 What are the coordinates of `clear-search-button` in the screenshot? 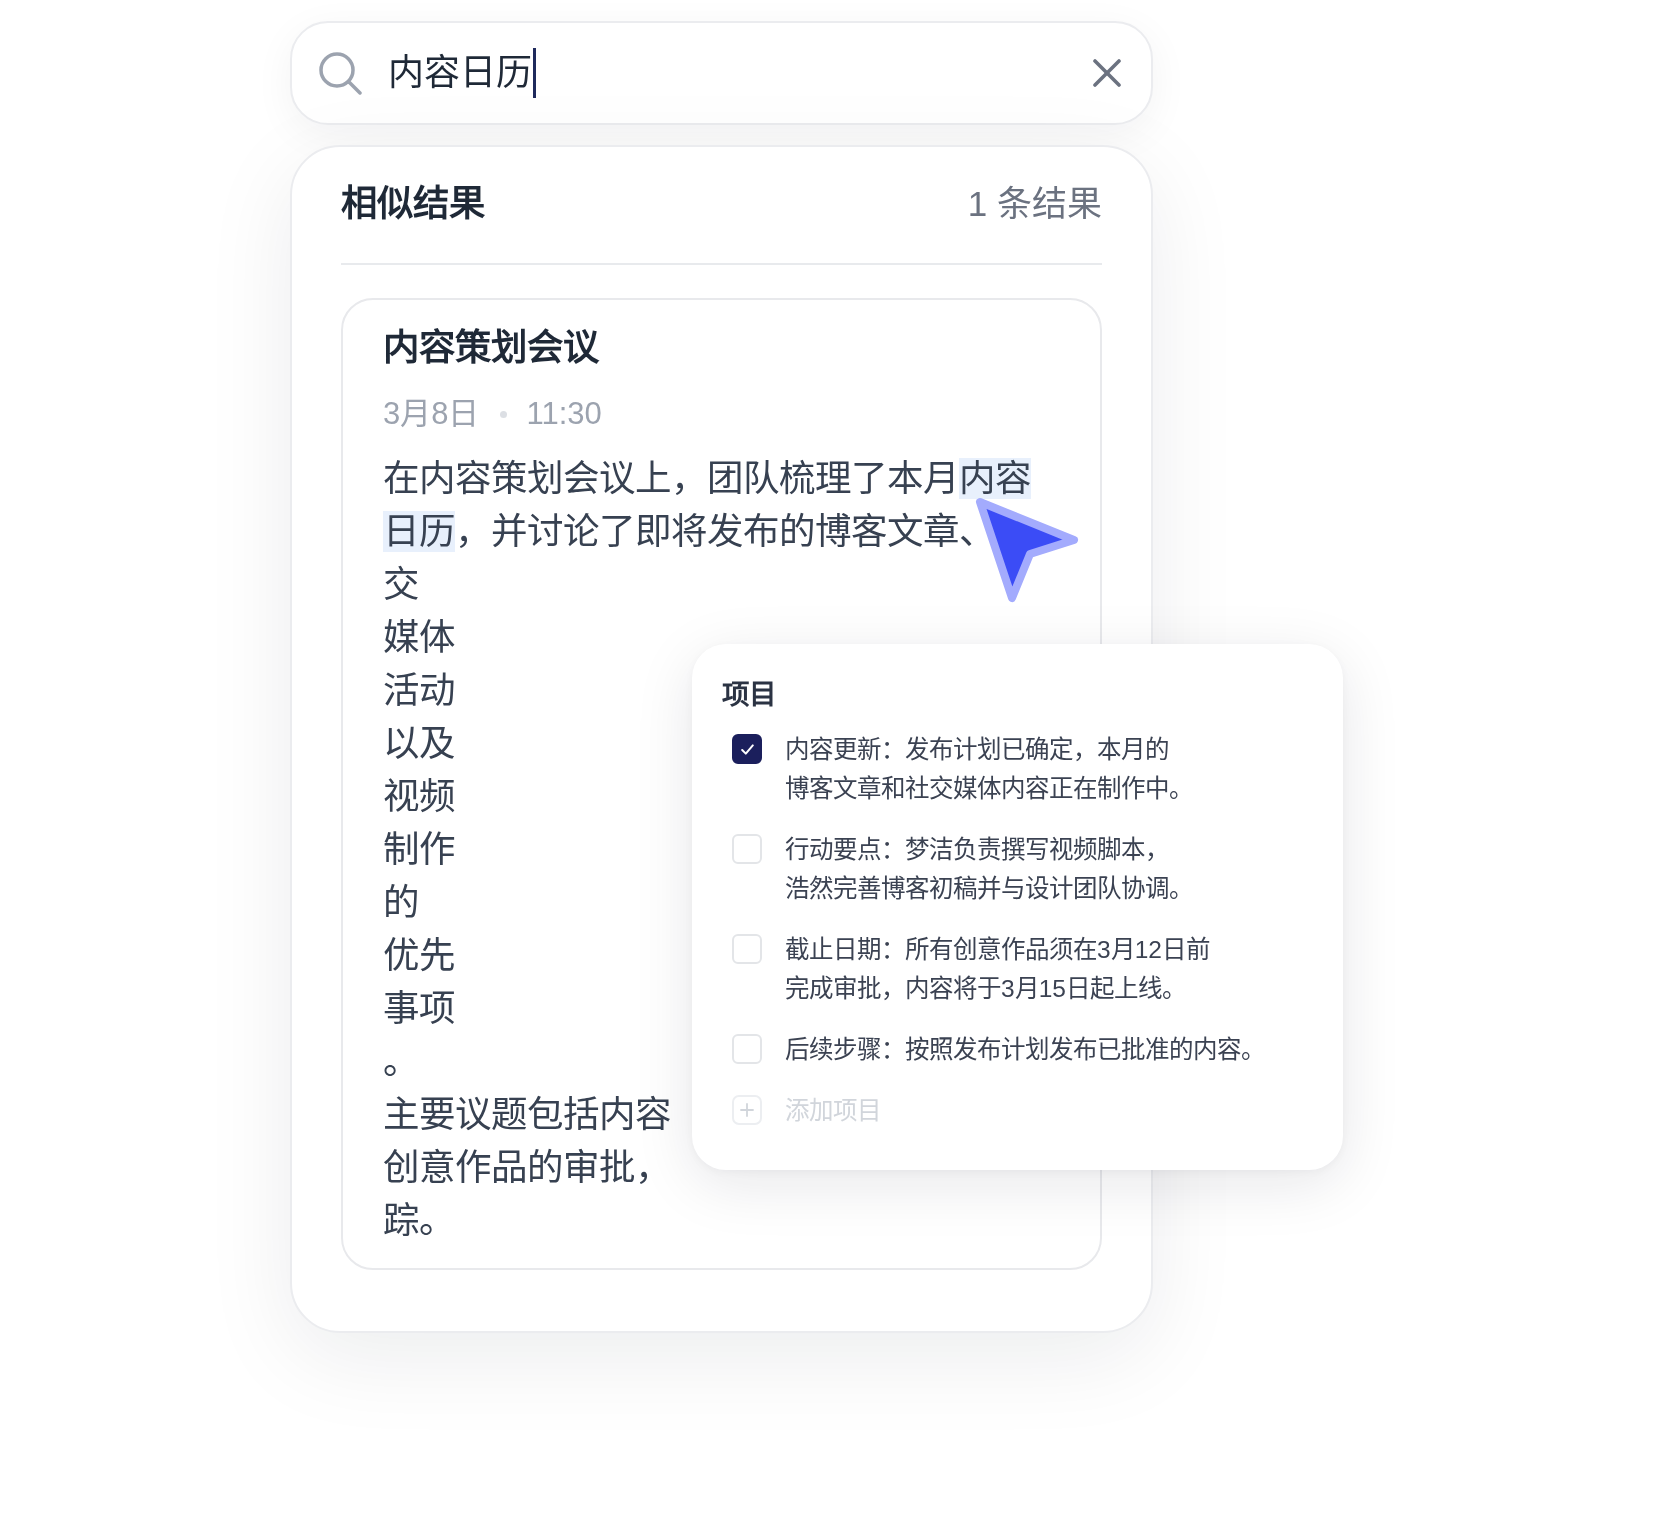 It's located at (1107, 73).